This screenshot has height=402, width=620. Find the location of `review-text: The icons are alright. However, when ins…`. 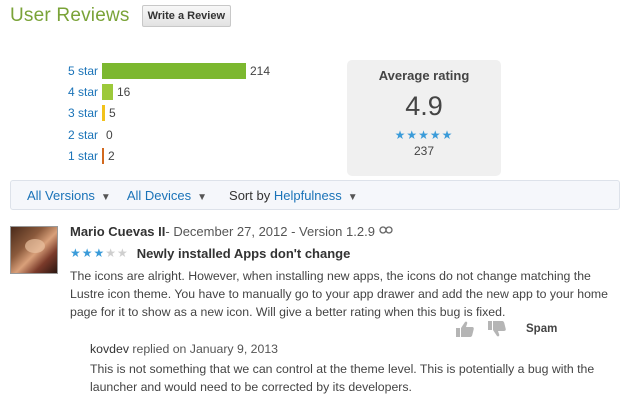

review-text: The icons are alright. However, when ins… is located at coordinates (339, 294).